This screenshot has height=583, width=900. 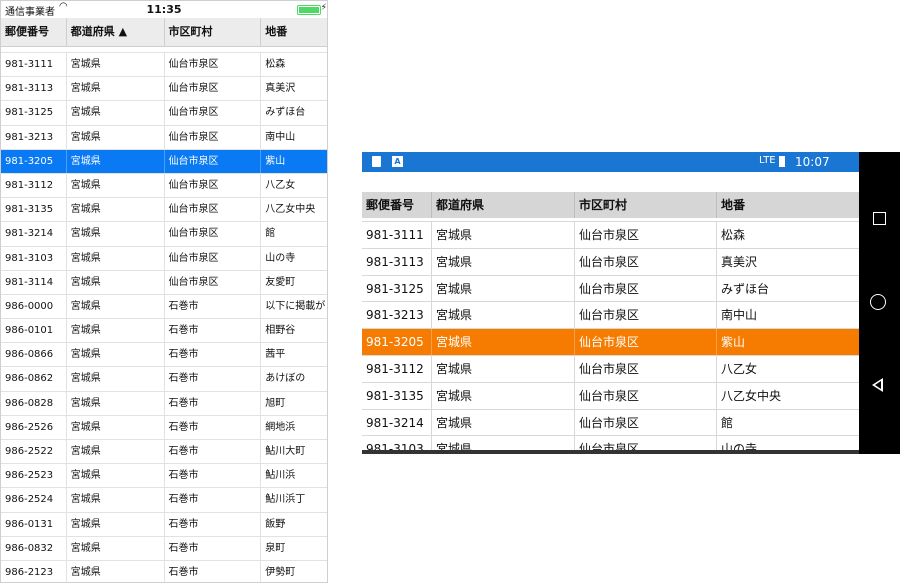 What do you see at coordinates (879, 218) in the screenshot?
I see `recent-apps-icon` at bounding box center [879, 218].